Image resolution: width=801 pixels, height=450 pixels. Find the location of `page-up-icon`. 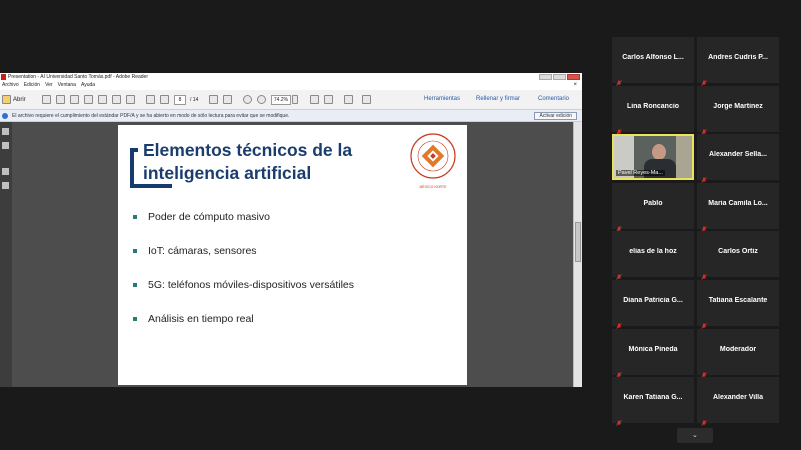

page-up-icon is located at coordinates (150, 99).